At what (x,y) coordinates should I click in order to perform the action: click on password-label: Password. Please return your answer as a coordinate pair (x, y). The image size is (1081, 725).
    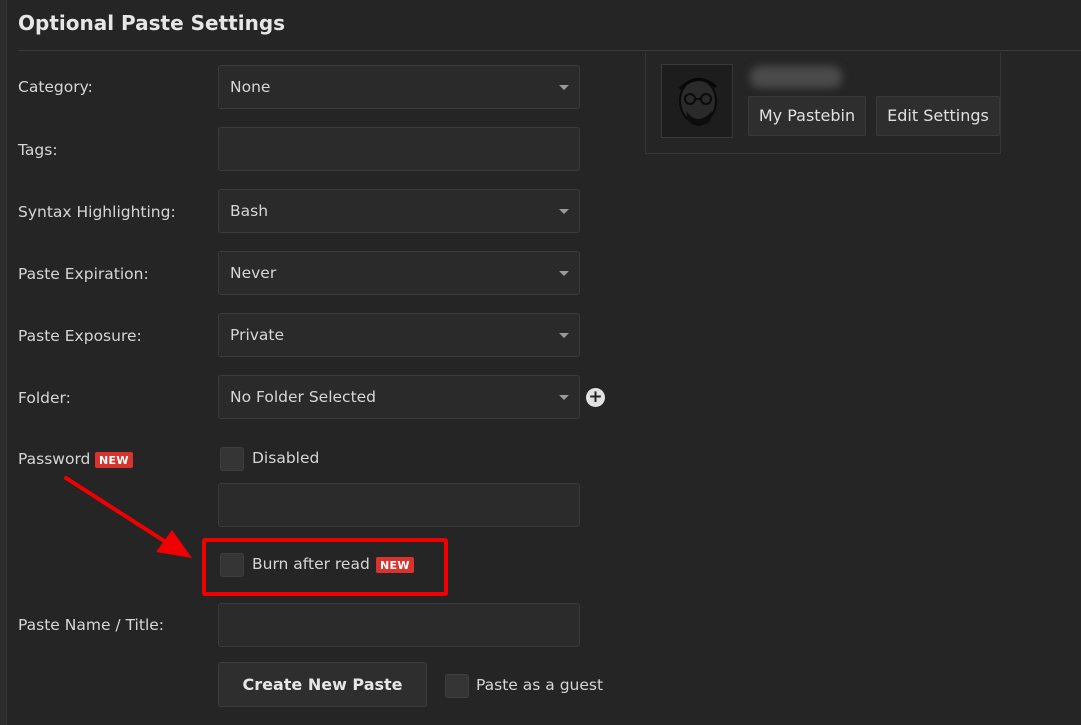
    Looking at the image, I should click on (54, 459).